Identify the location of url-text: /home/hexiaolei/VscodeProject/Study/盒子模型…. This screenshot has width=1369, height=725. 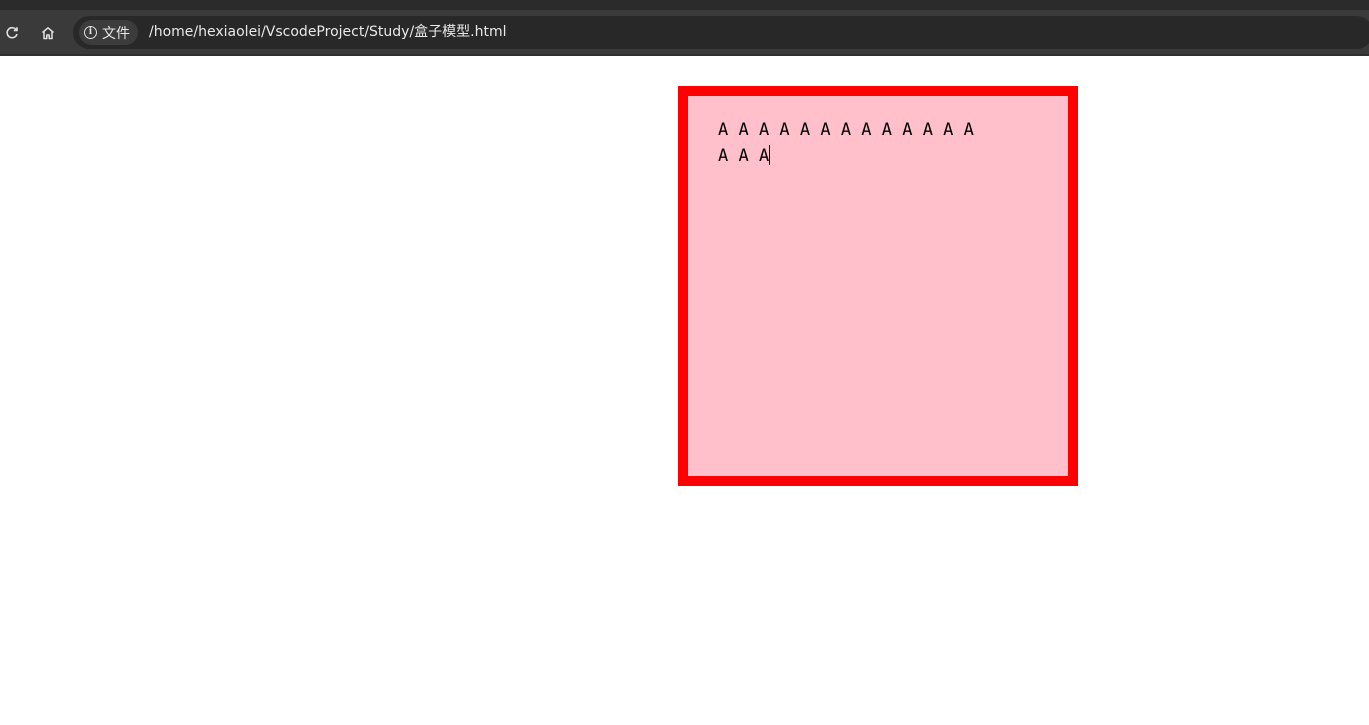
(328, 32).